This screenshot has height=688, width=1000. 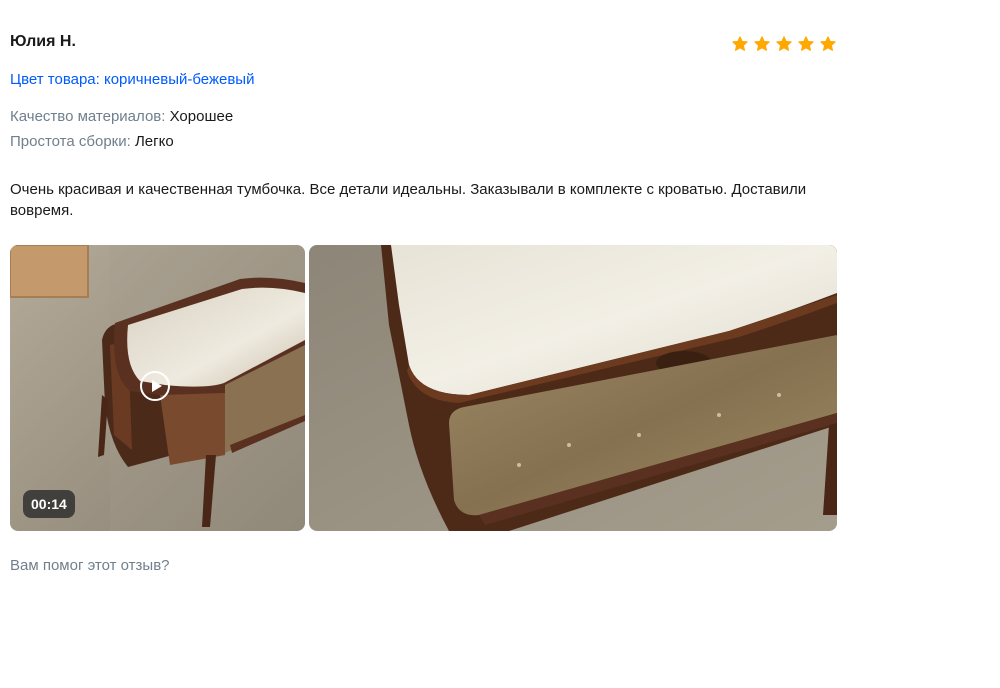 I want to click on property-assembly: Простота сборки: Легко, so click(x=92, y=141).